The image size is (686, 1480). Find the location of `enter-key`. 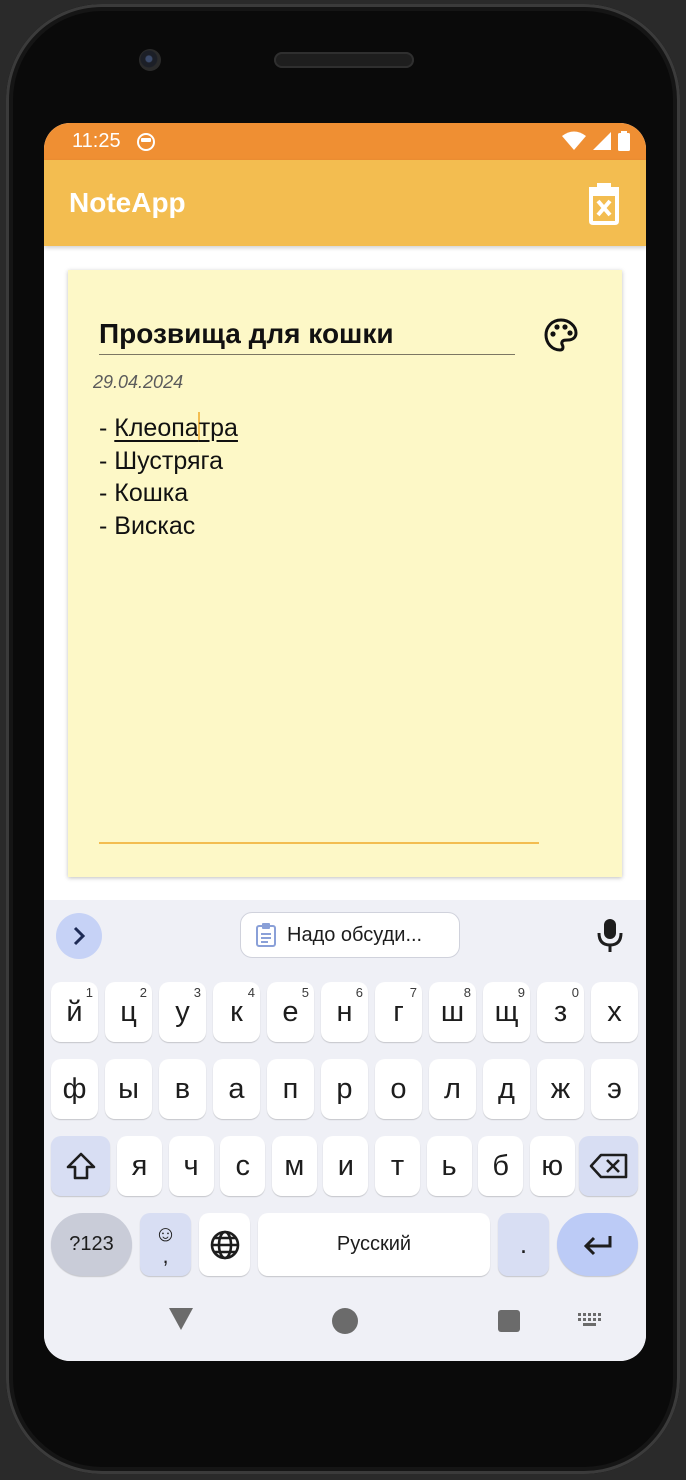

enter-key is located at coordinates (597, 1244).